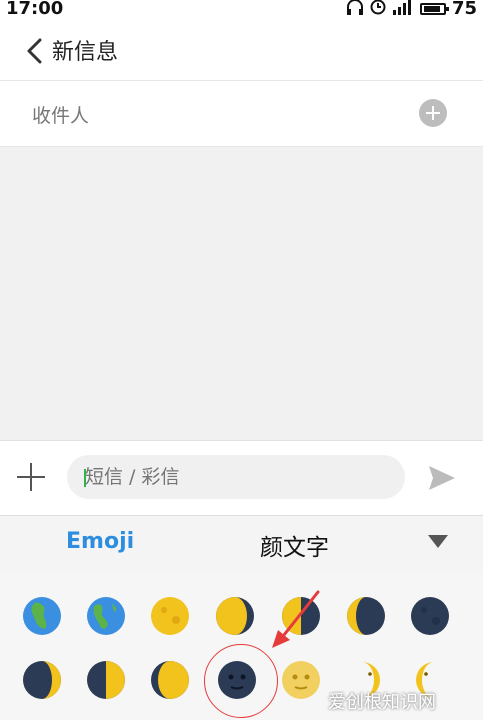 The image size is (483, 720). I want to click on send-button, so click(442, 478).